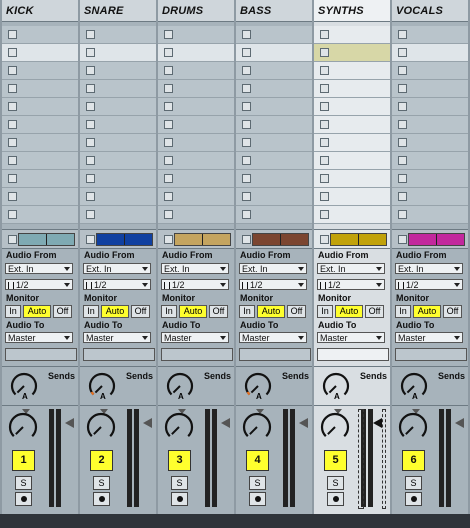 Image resolution: width=470 pixels, height=528 pixels. I want to click on track-title-bar: DRUMS, so click(196, 11).